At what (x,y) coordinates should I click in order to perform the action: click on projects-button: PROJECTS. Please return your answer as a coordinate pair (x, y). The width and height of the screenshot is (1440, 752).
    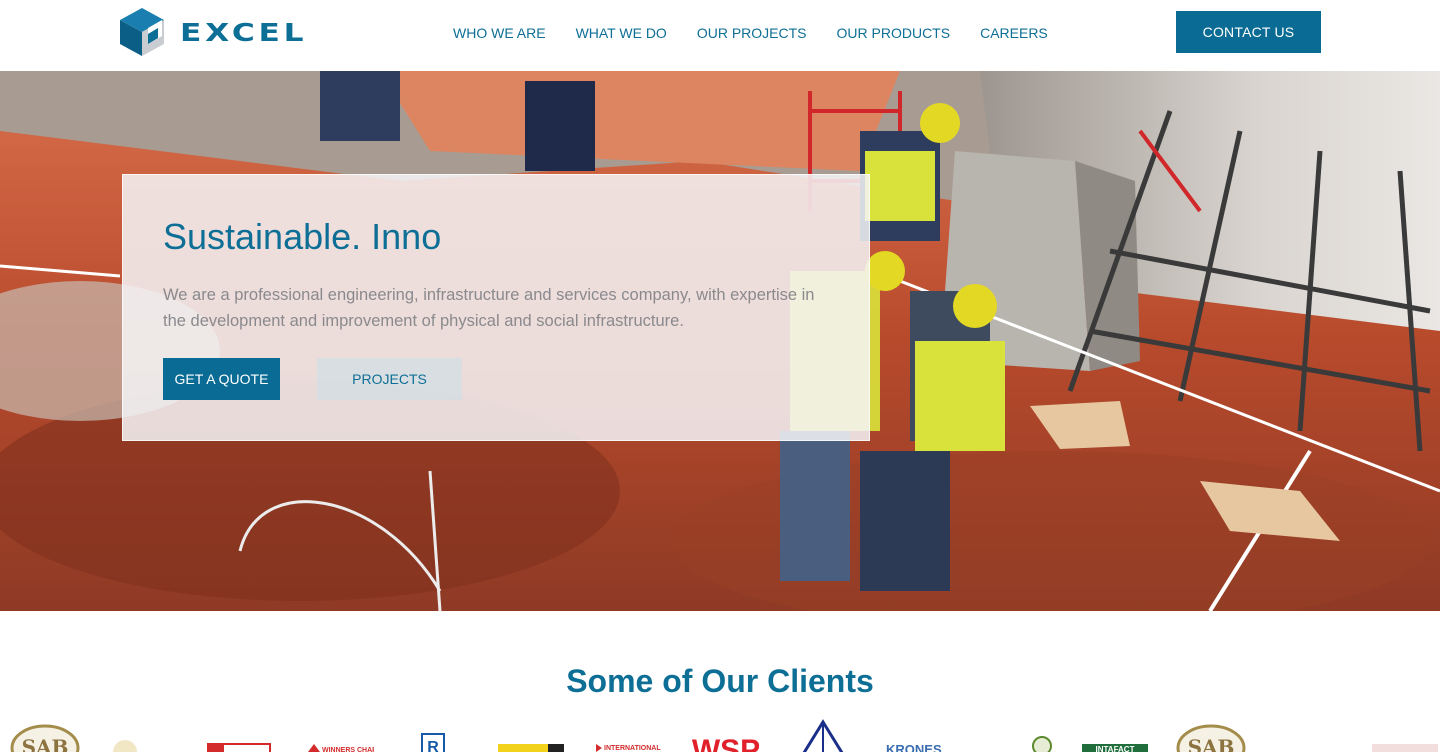
    Looking at the image, I should click on (389, 379).